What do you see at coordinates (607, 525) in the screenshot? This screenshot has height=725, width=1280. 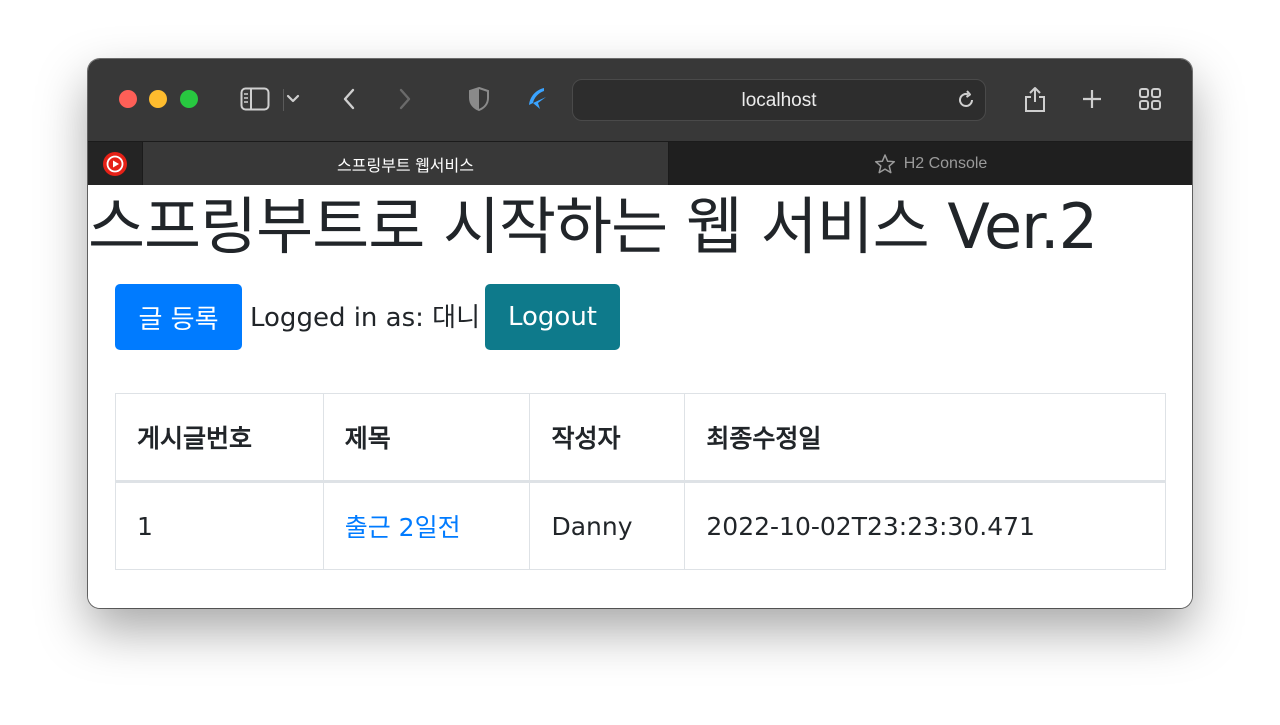 I see `post-author: Danny` at bounding box center [607, 525].